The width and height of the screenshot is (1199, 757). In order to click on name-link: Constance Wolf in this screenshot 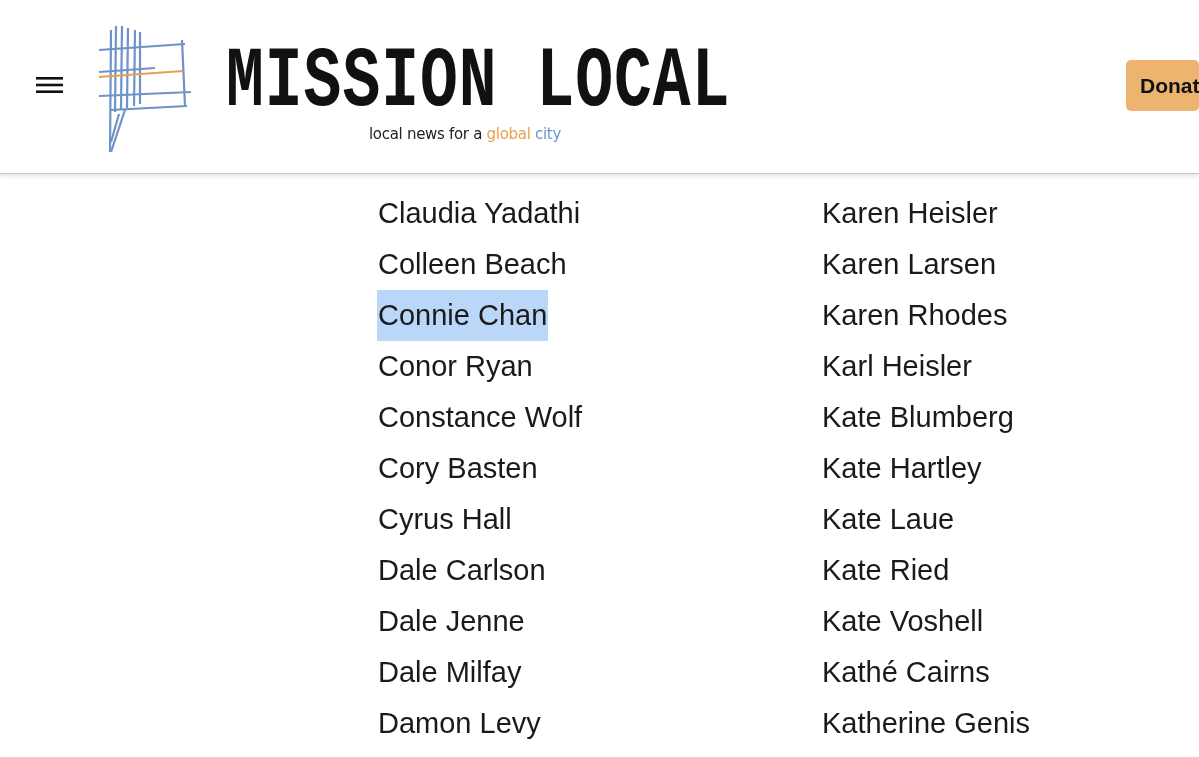, I will do `click(480, 417)`.